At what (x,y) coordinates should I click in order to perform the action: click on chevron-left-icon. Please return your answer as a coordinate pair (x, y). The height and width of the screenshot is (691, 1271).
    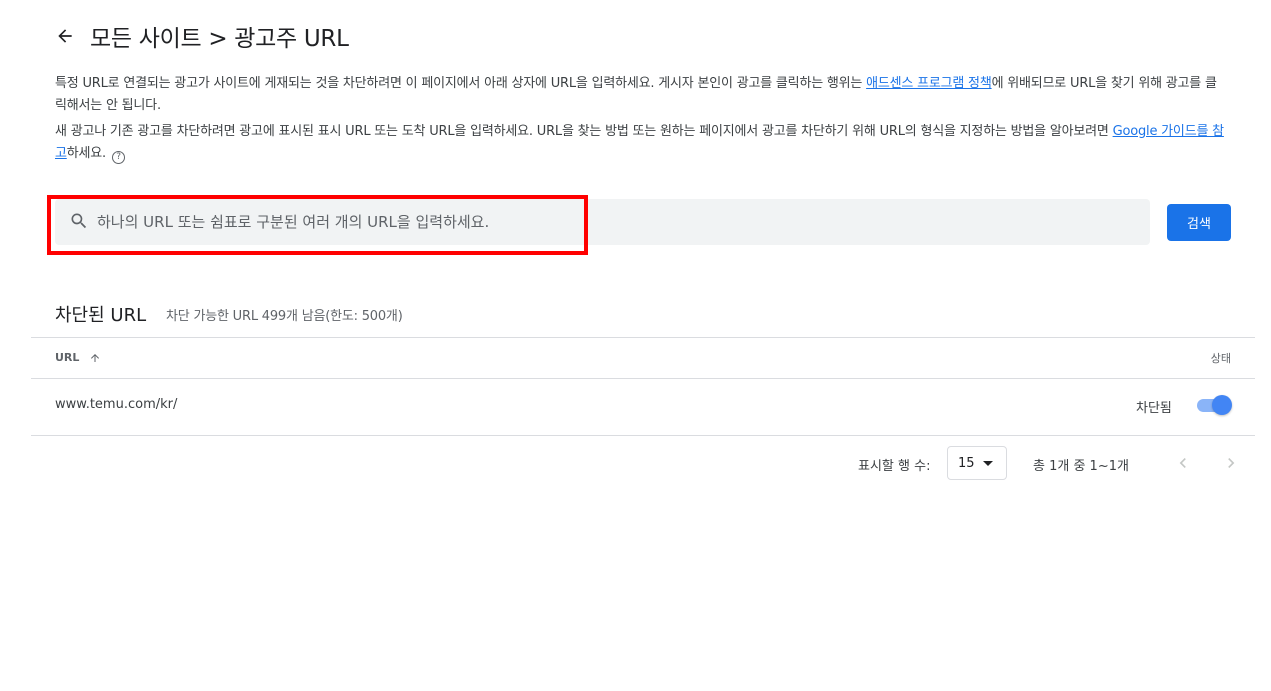
    Looking at the image, I should click on (1183, 463).